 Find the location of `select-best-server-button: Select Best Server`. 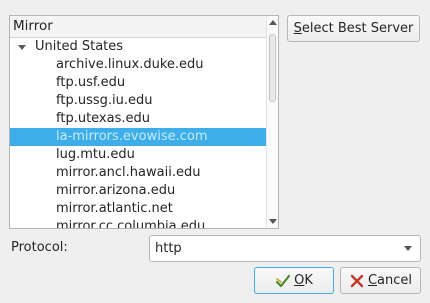

select-best-server-button: Select Best Server is located at coordinates (353, 28).